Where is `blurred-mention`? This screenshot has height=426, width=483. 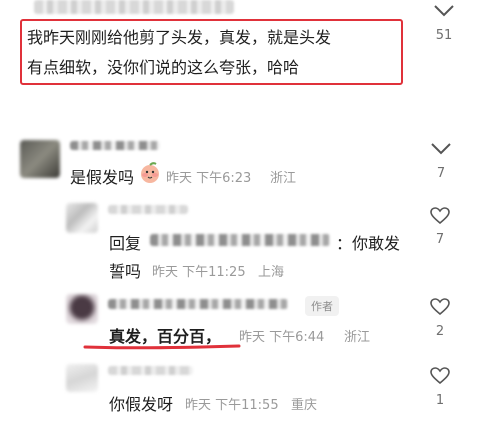 blurred-mention is located at coordinates (240, 240).